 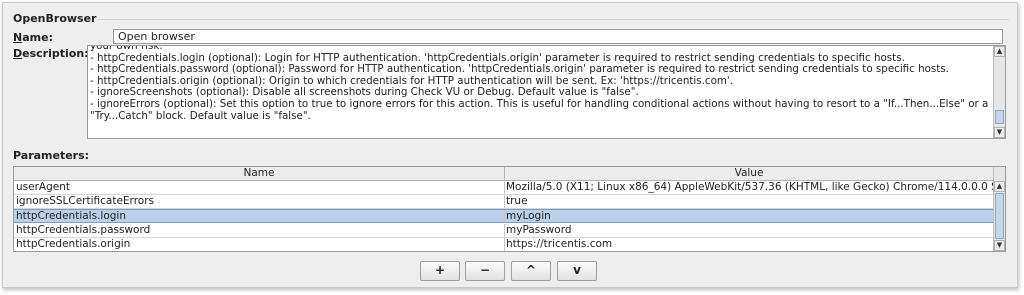 I want to click on param-name: userAgent, so click(x=259, y=187).